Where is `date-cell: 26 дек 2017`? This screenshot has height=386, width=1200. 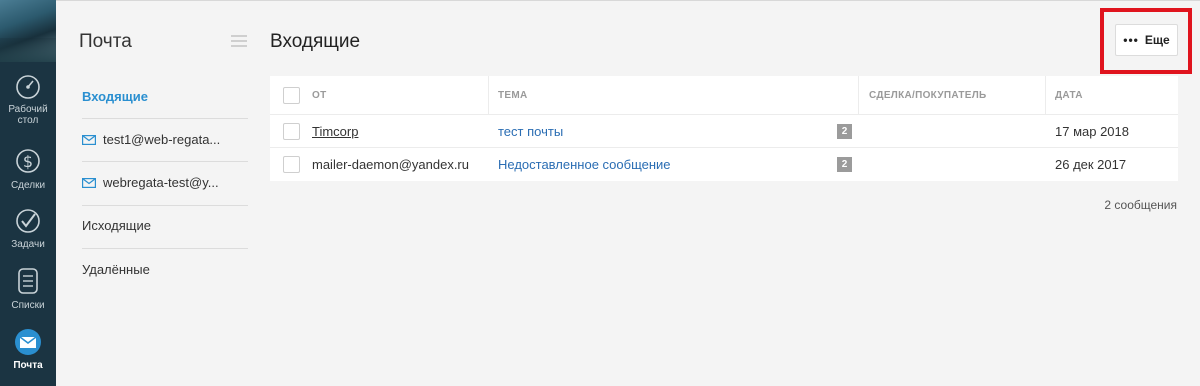
date-cell: 26 дек 2017 is located at coordinates (1091, 164).